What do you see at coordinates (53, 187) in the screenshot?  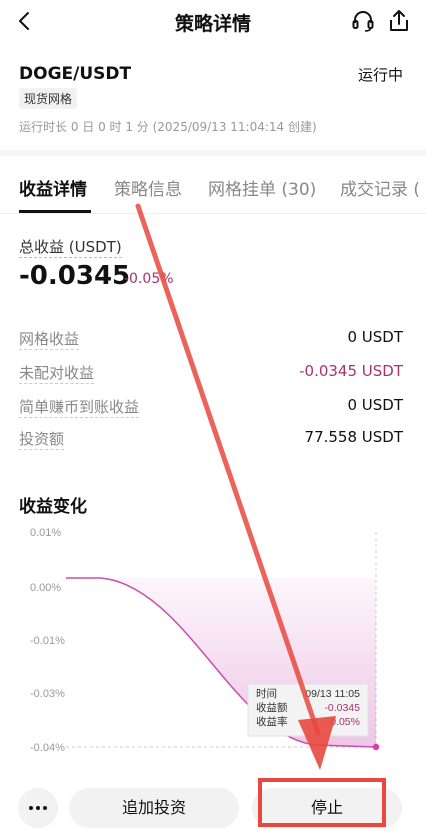 I see `tab-profit-detail: 收益详情` at bounding box center [53, 187].